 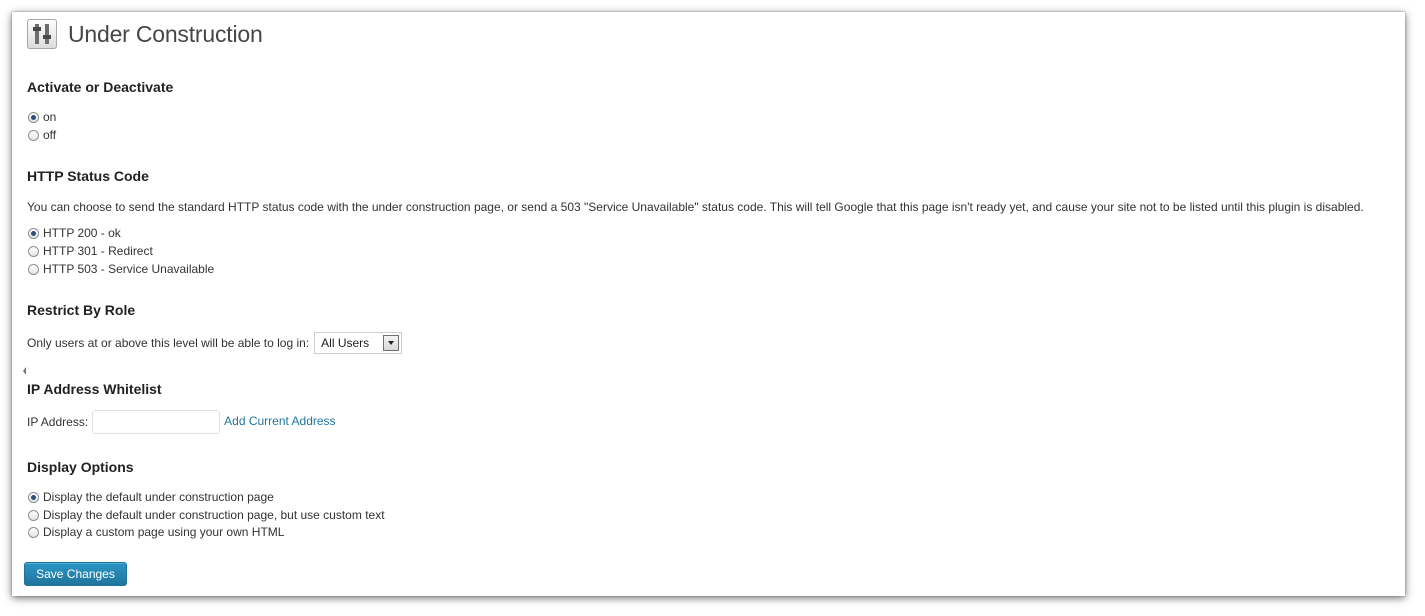 I want to click on sliders-icon, so click(x=42, y=34).